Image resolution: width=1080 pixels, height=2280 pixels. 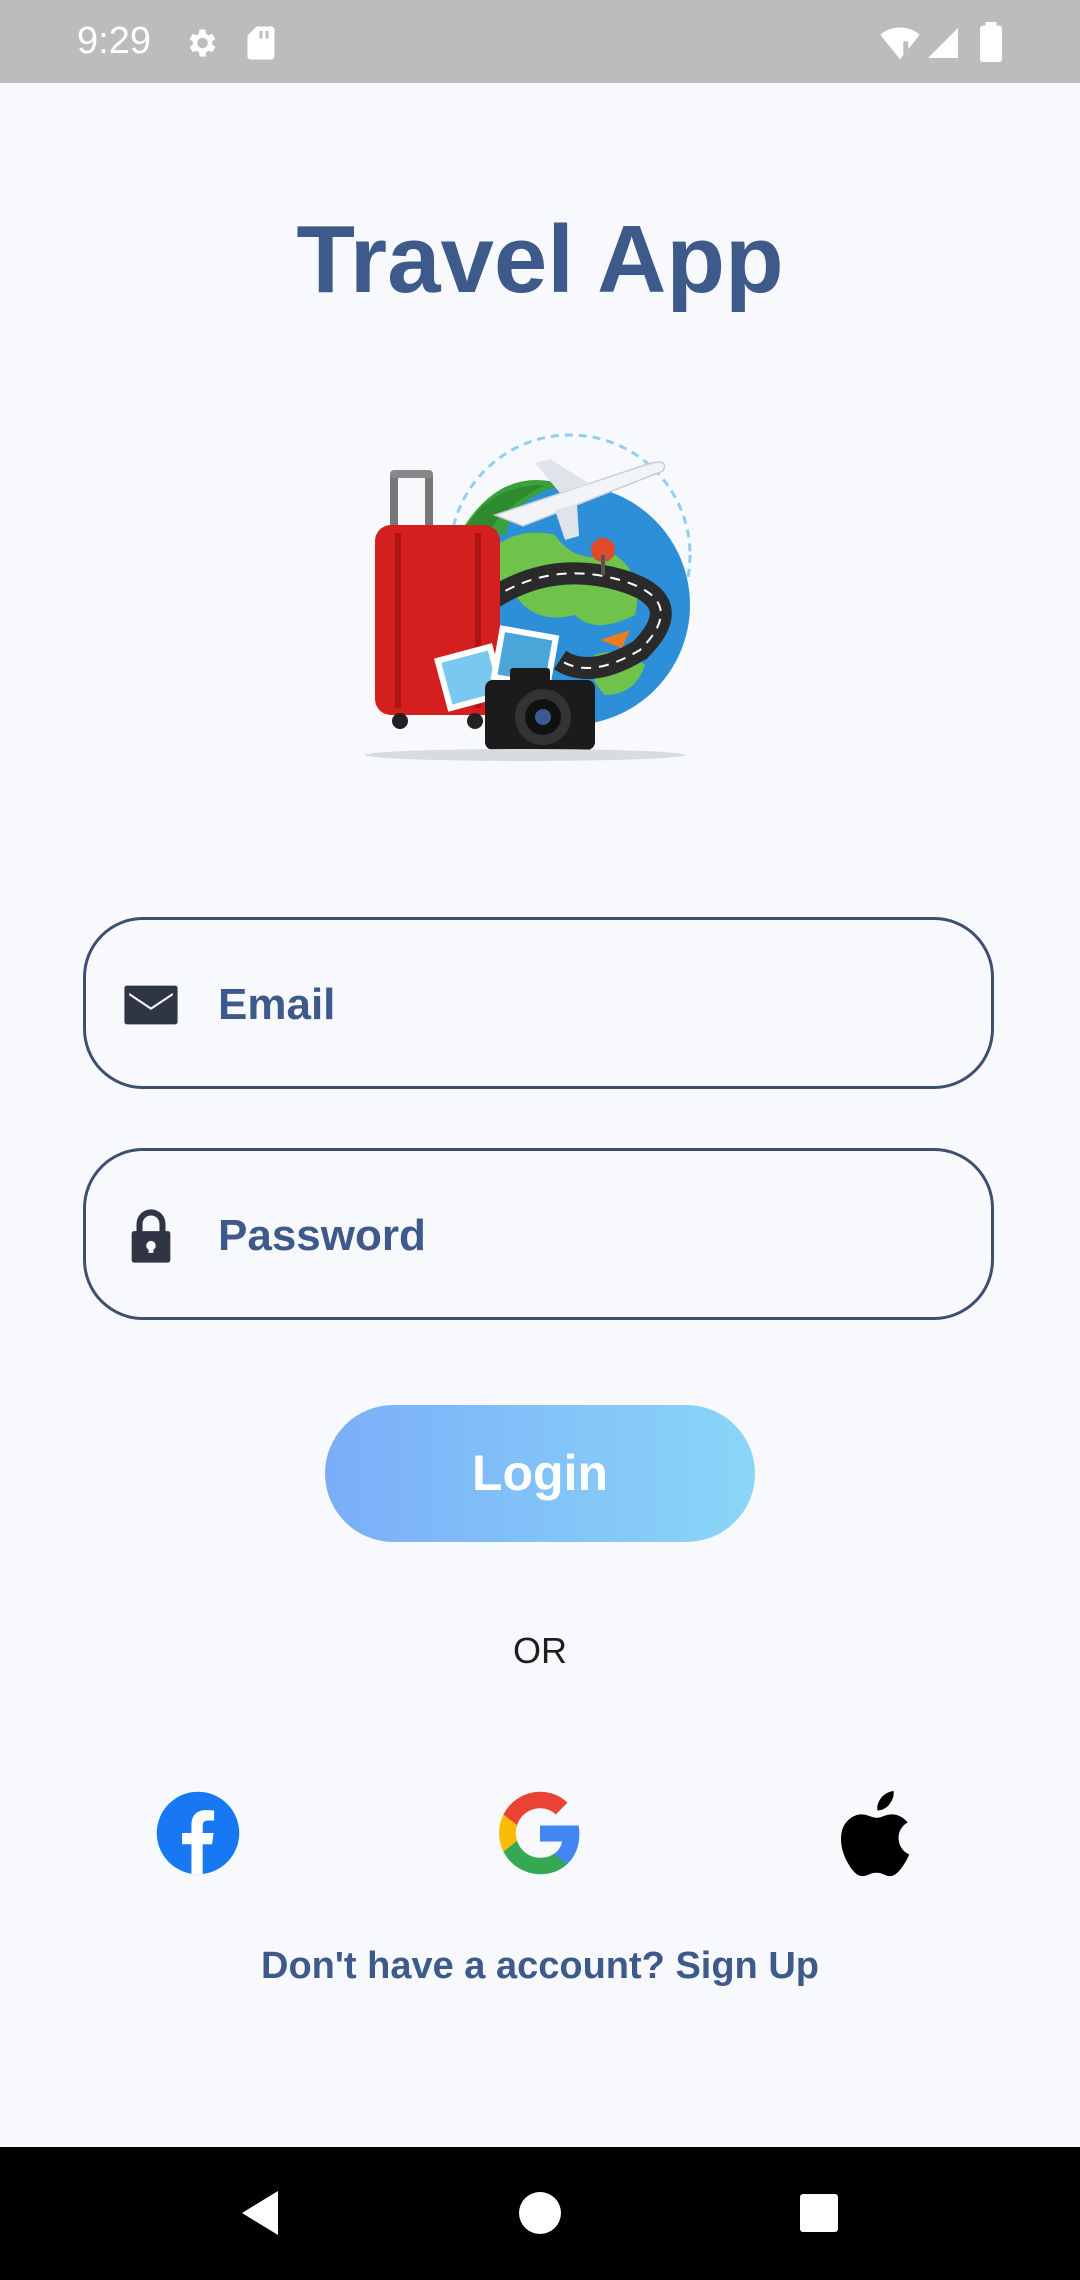 I want to click on back-icon, so click(x=261, y=2213).